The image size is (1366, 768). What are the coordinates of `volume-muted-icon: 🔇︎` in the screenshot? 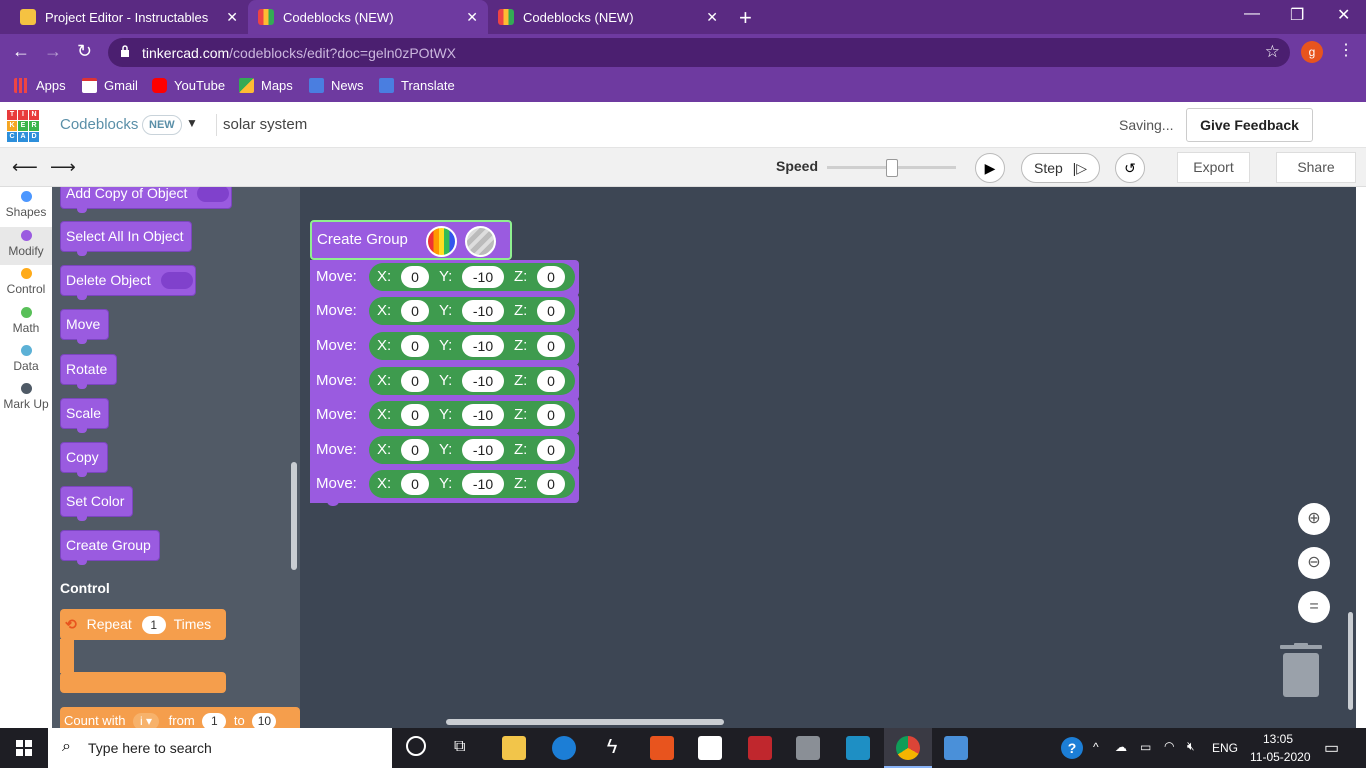 It's located at (1191, 746).